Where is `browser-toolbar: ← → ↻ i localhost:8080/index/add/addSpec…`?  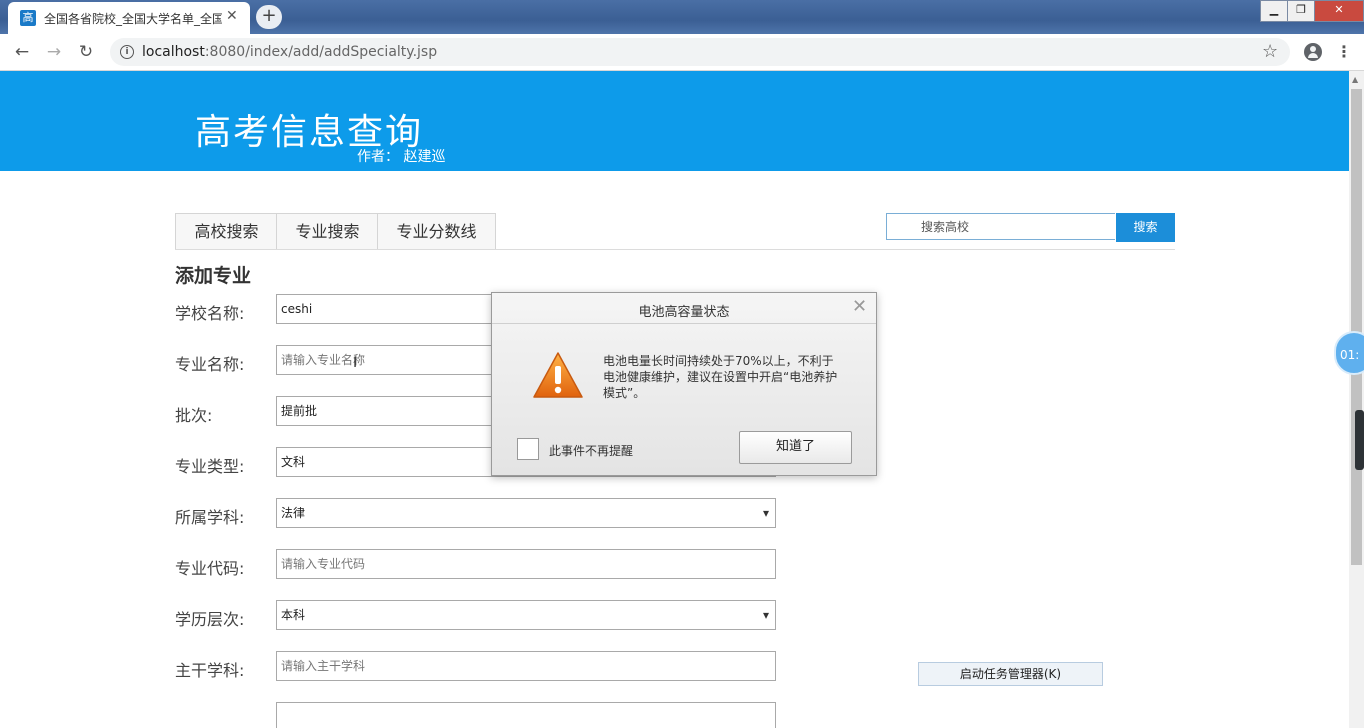 browser-toolbar: ← → ↻ i localhost:8080/index/add/addSpec… is located at coordinates (682, 52).